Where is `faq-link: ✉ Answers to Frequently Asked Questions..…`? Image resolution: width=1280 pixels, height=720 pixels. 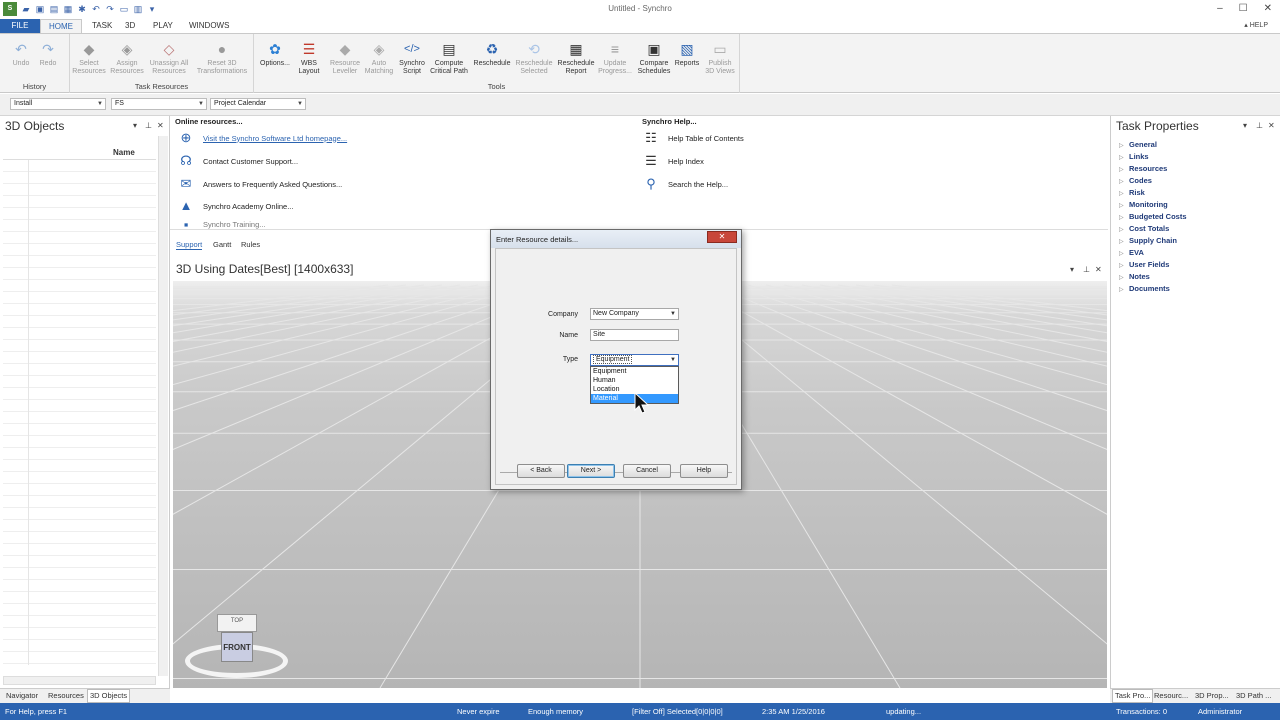
faq-link: ✉ Answers to Frequently Asked Questions..… is located at coordinates (260, 184).